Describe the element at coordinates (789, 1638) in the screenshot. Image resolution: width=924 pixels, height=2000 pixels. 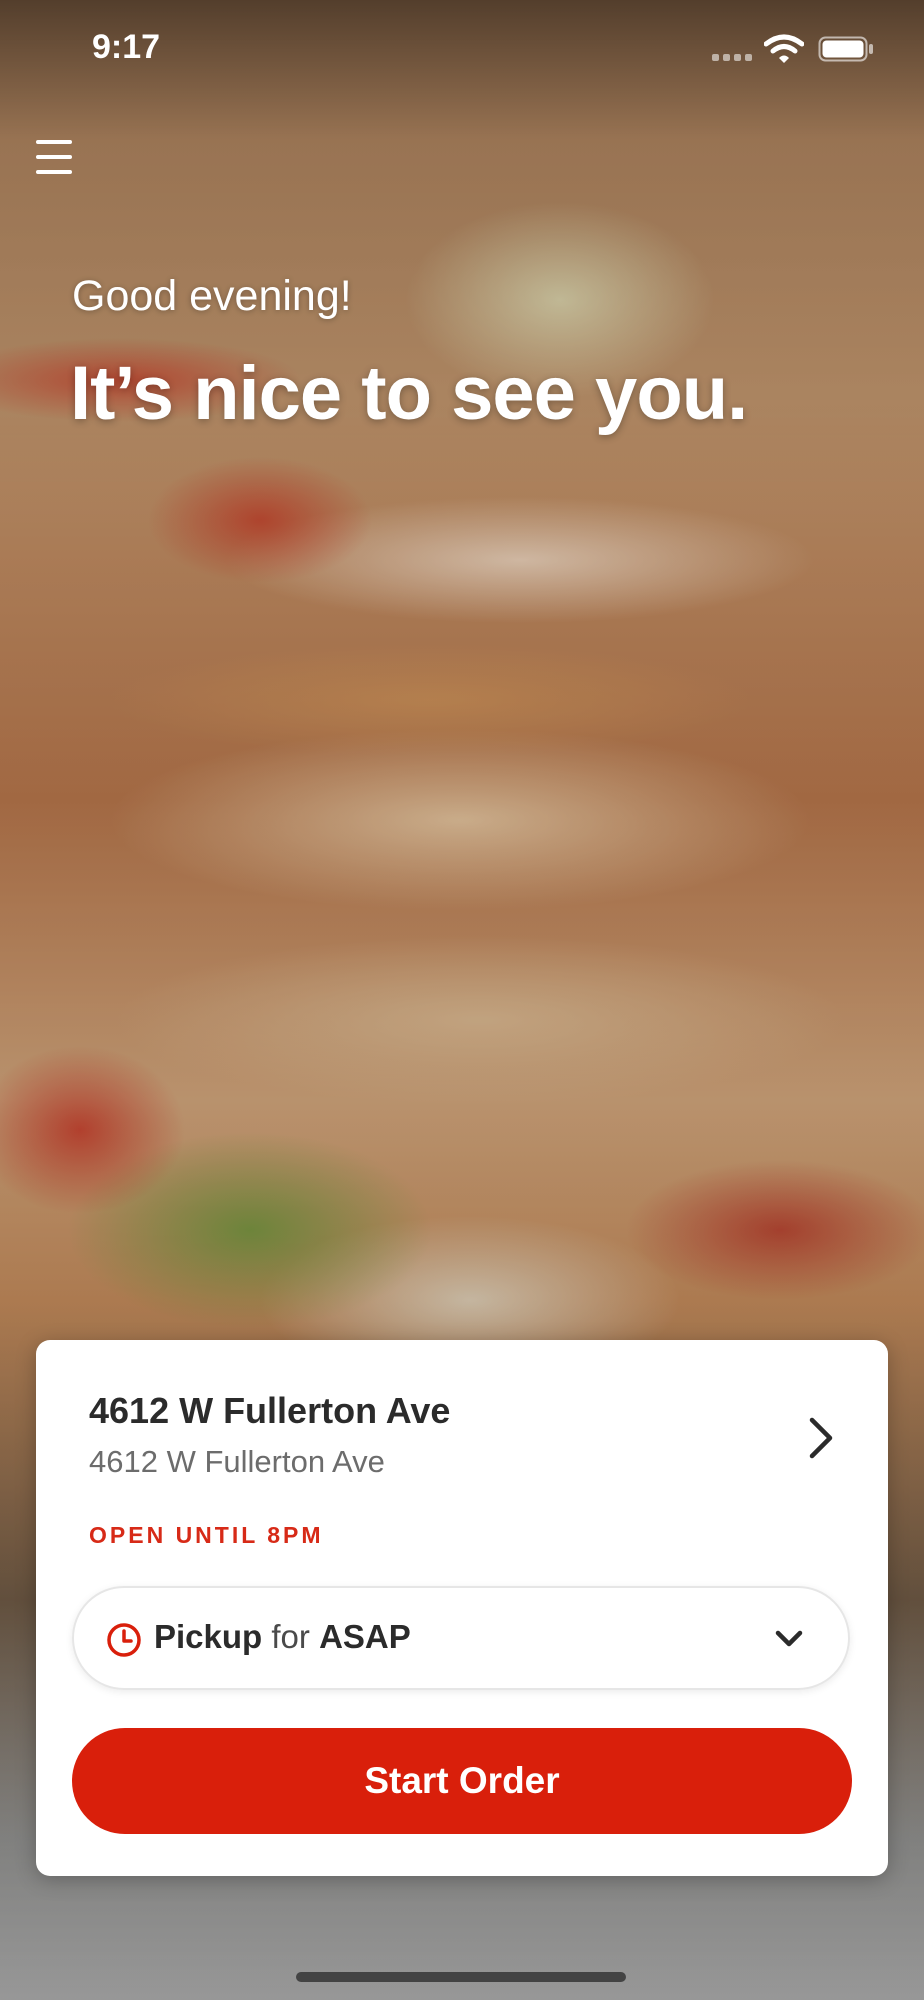
I see `chevron-down-icon` at that location.